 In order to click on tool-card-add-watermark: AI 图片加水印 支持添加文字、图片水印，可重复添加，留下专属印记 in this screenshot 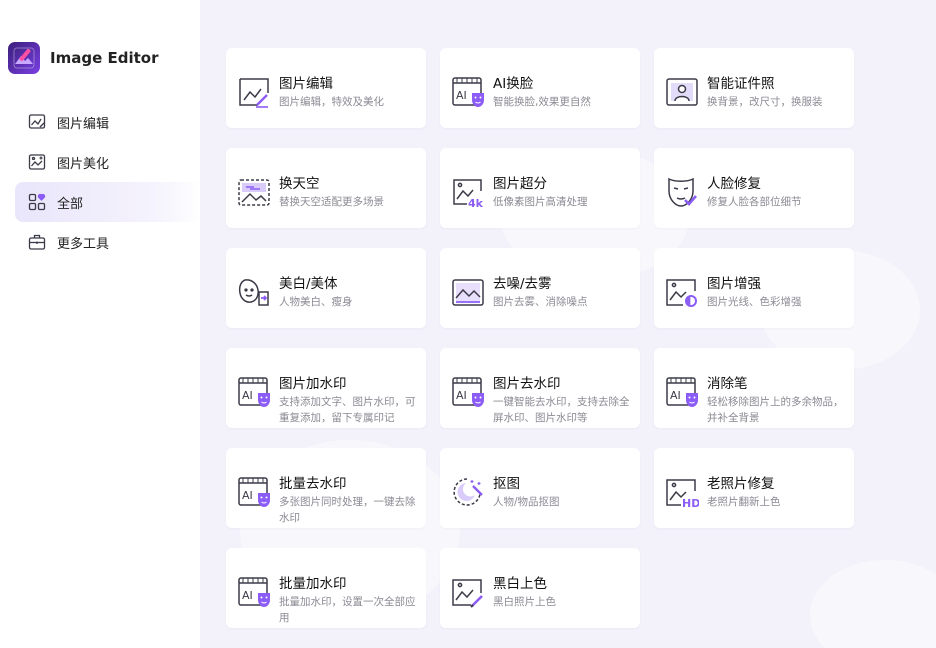, I will do `click(326, 388)`.